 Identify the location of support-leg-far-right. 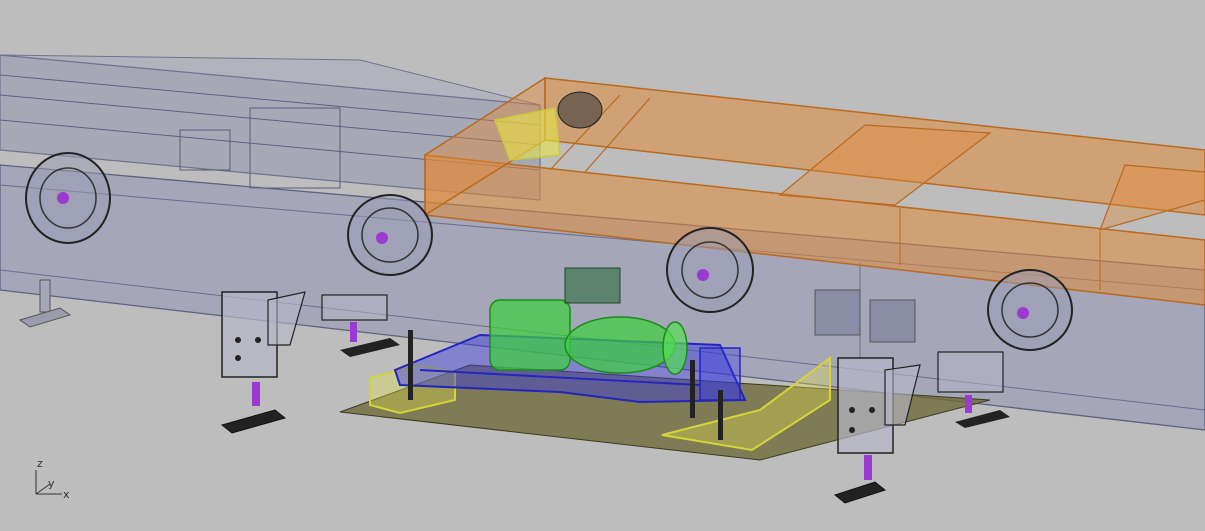
(973, 389).